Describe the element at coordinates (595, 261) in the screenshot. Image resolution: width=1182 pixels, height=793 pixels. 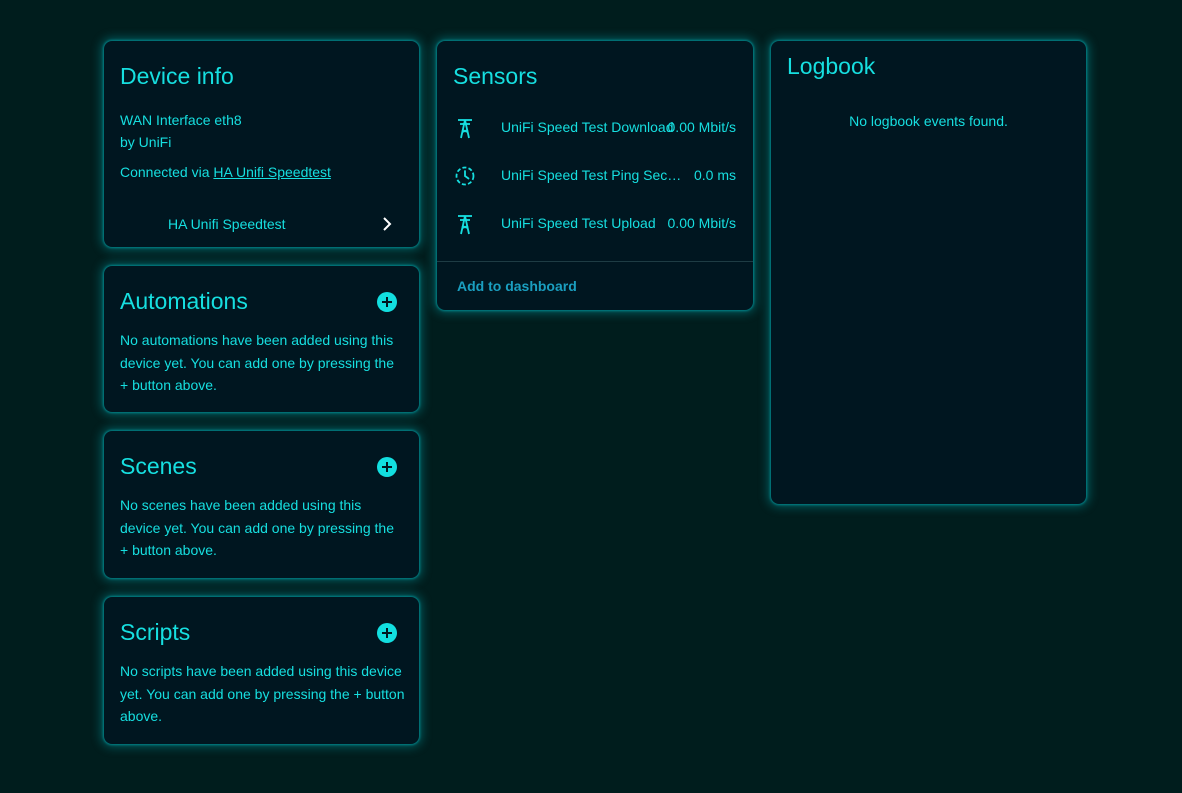
I see `card-divider` at that location.